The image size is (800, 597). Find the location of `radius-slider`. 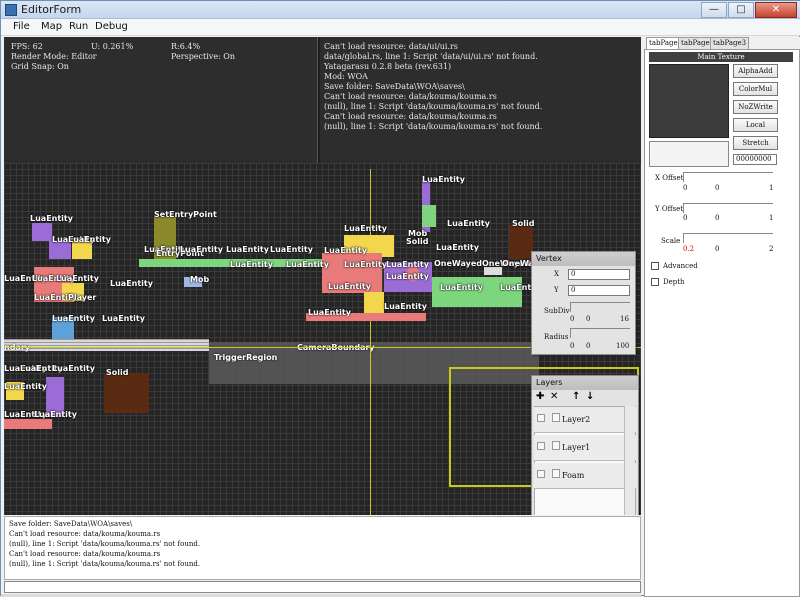

radius-slider is located at coordinates (600, 333).